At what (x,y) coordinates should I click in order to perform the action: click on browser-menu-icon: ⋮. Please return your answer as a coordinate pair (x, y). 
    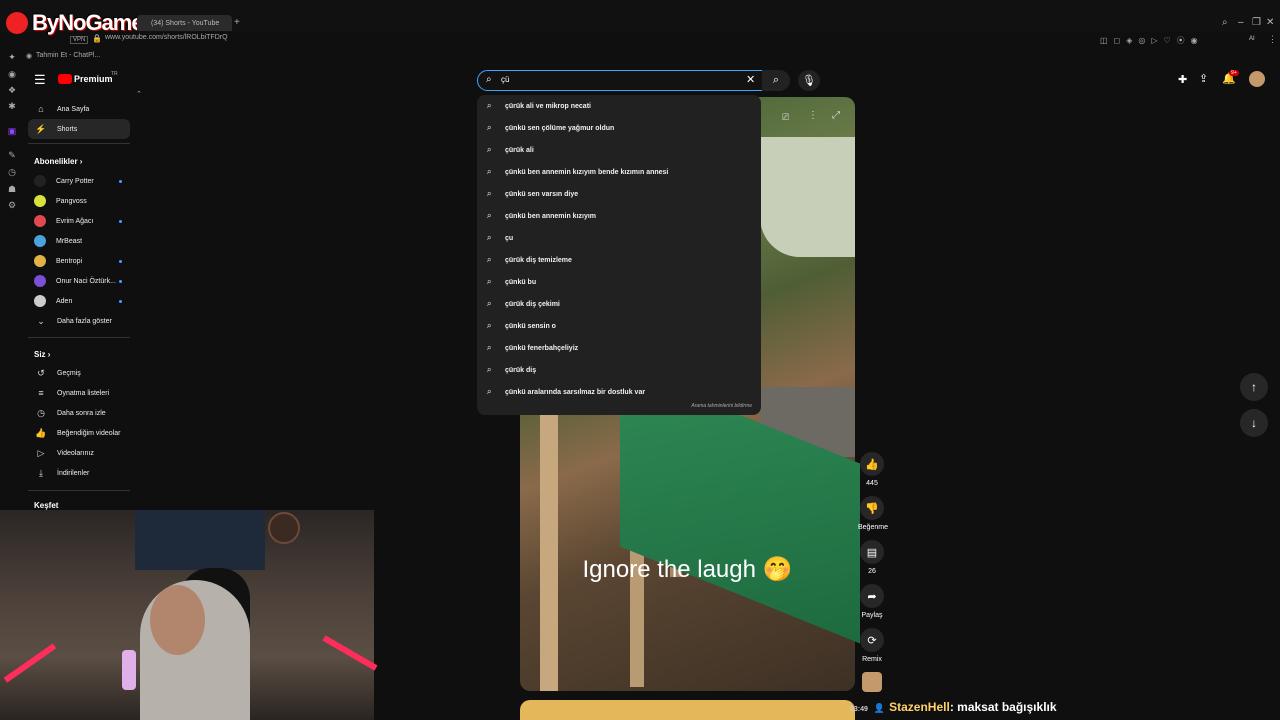
    Looking at the image, I should click on (1272, 39).